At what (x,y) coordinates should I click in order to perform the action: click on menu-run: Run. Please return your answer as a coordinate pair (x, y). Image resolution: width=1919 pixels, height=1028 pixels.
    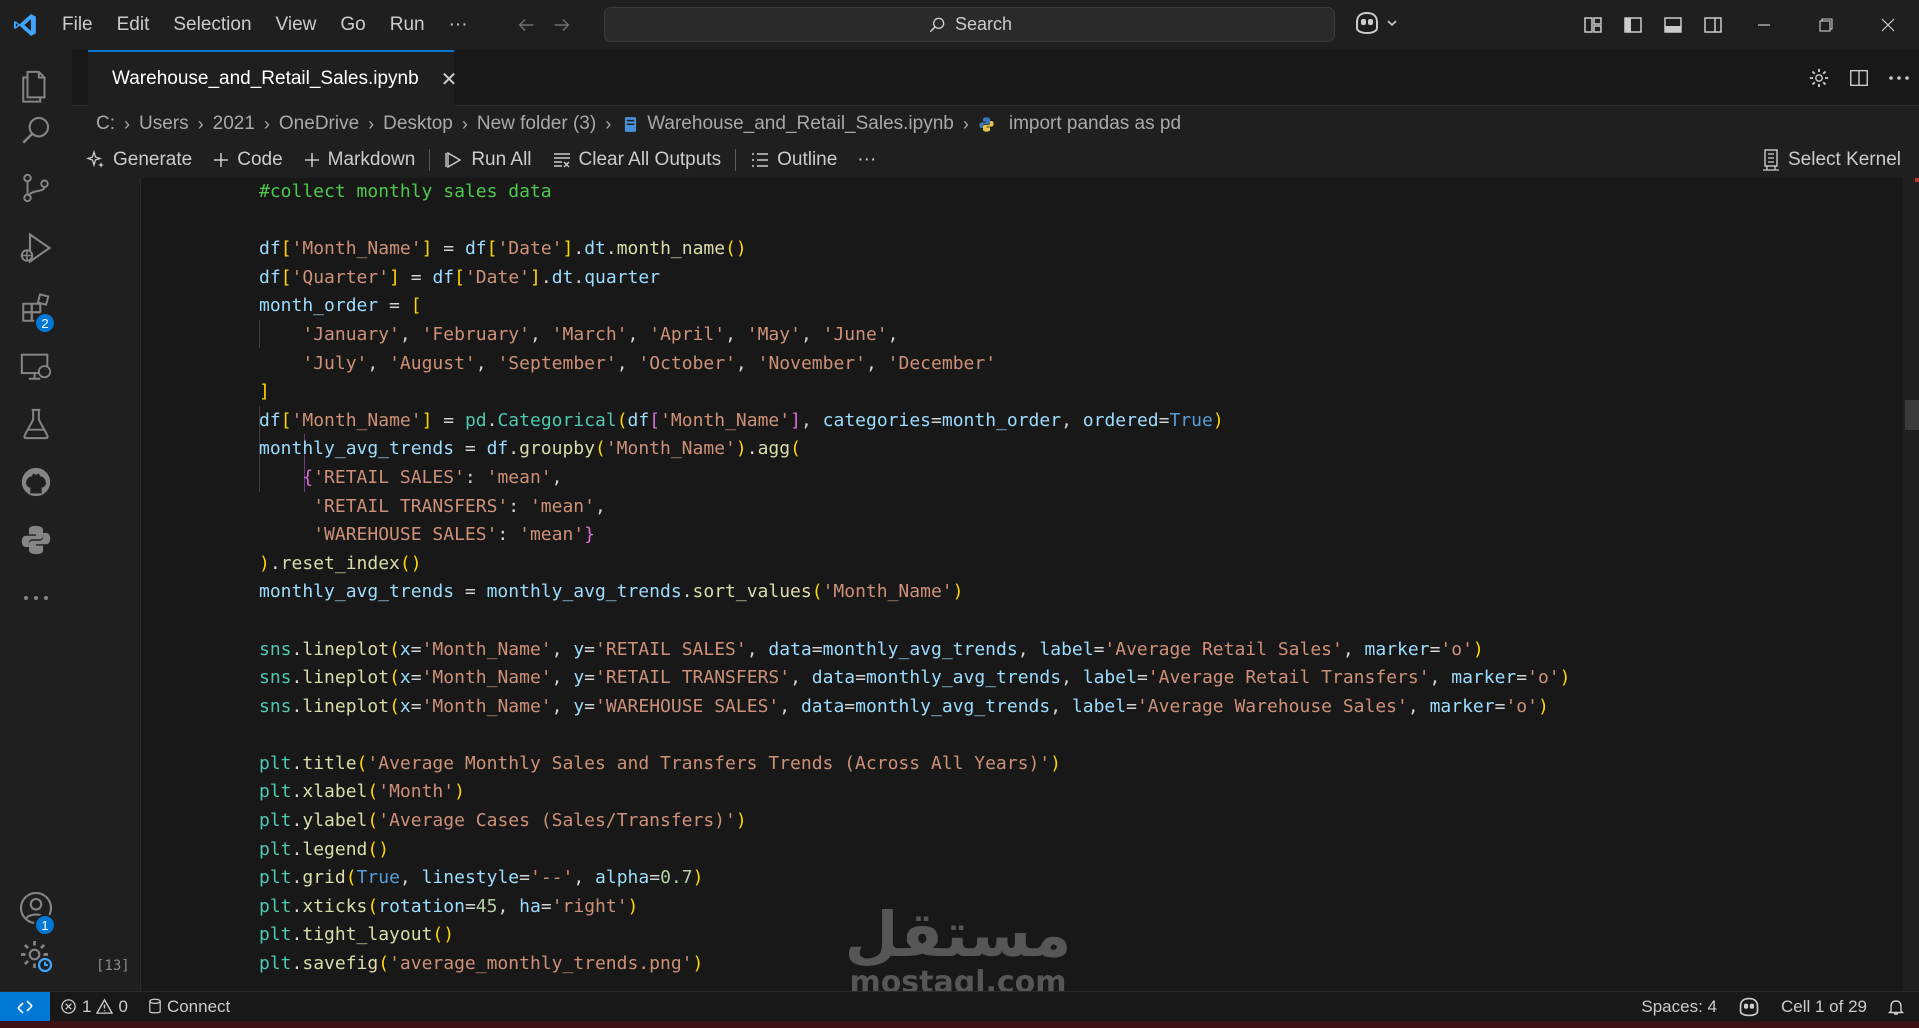
    Looking at the image, I should click on (407, 25).